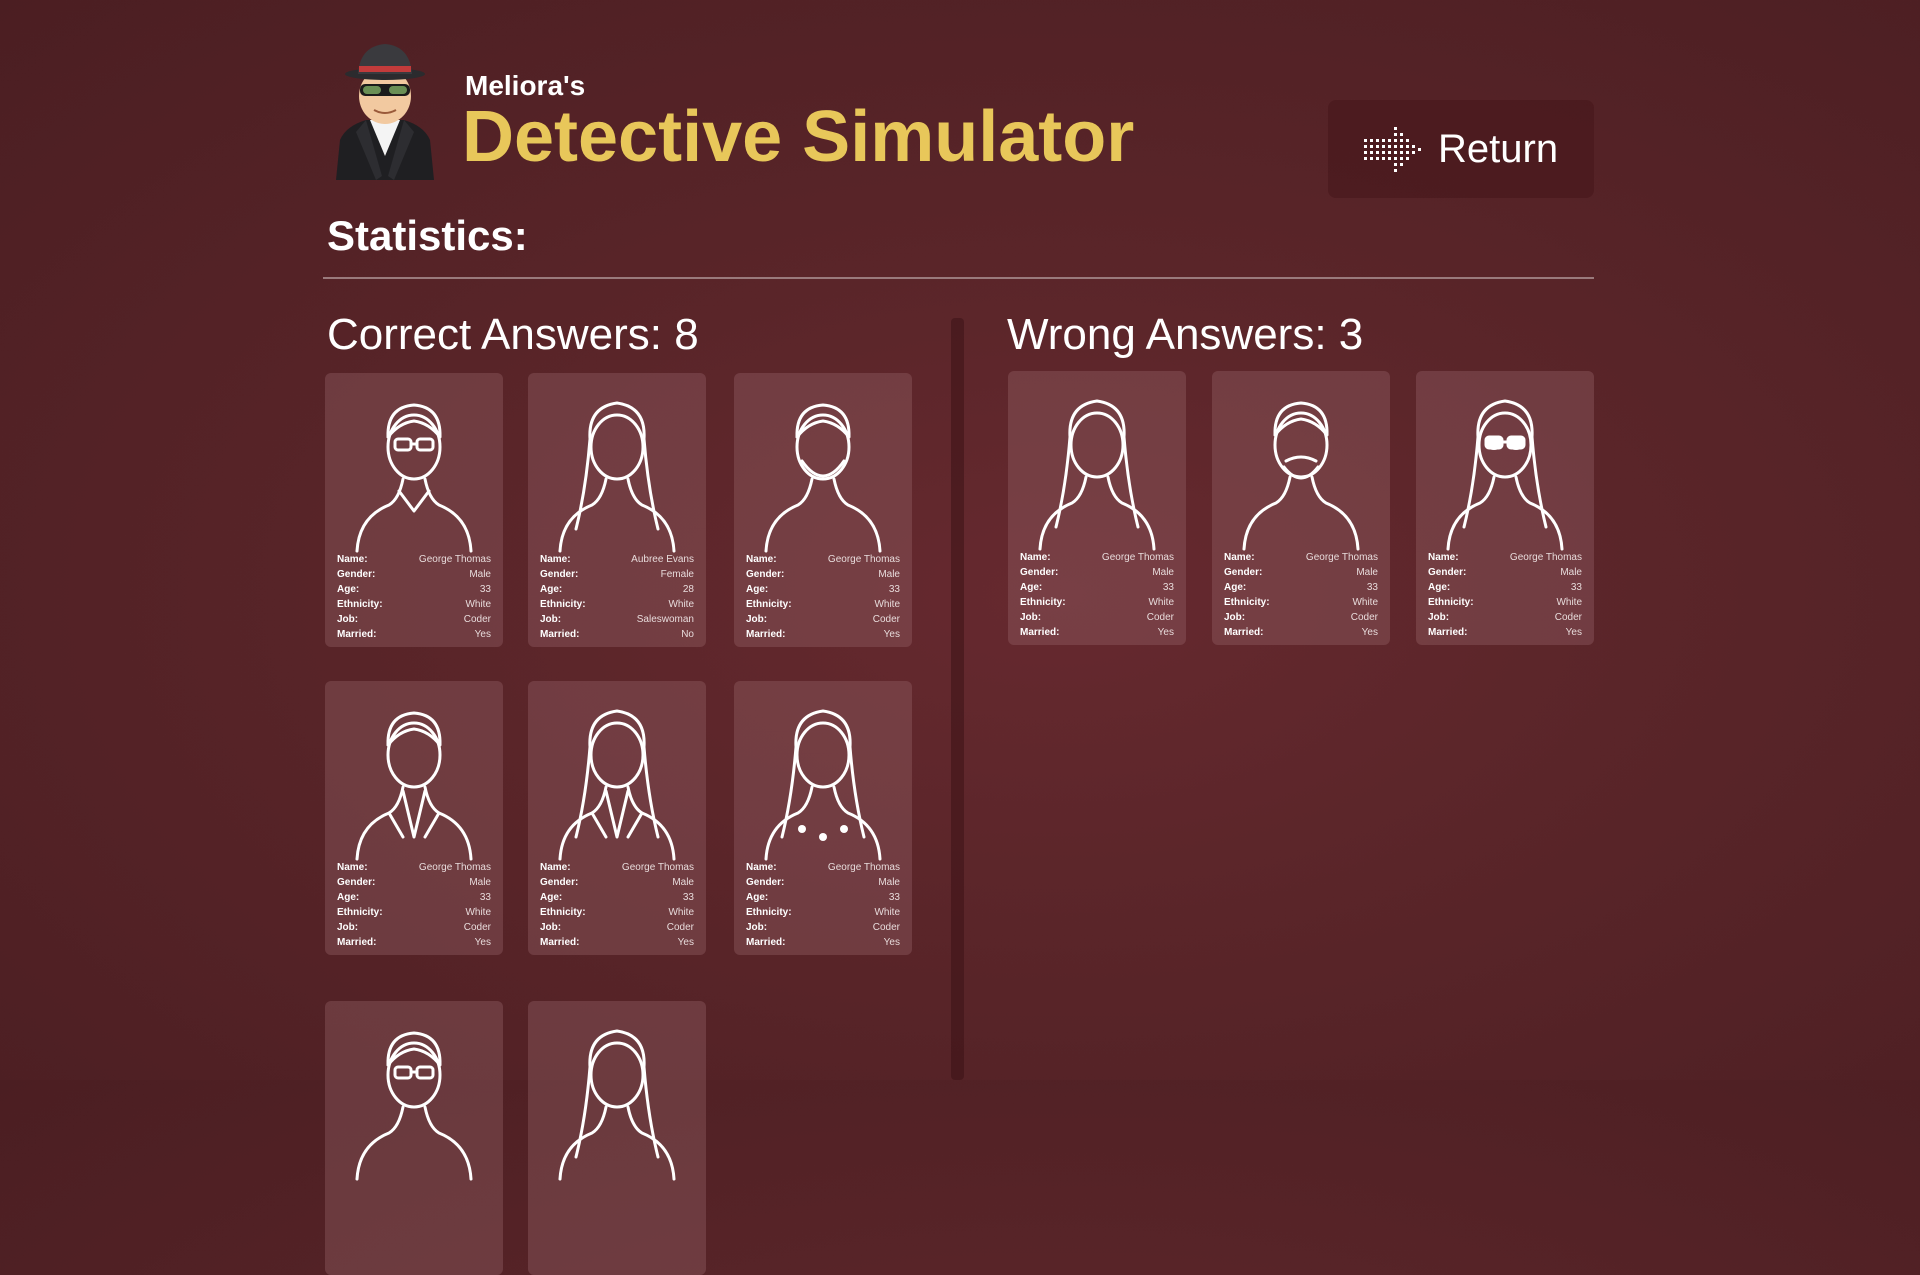 The image size is (1920, 1275). What do you see at coordinates (513, 334) in the screenshot?
I see `correct-answers-heading: Correct Answers: 8` at bounding box center [513, 334].